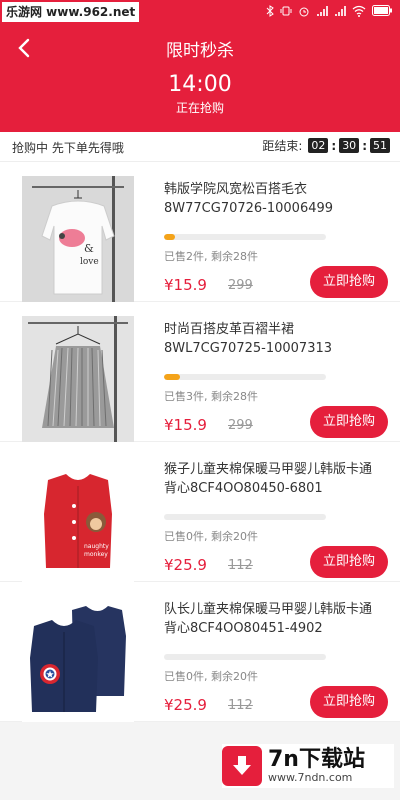 This screenshot has height=800, width=400. What do you see at coordinates (78, 239) in the screenshot?
I see `white-sweater-image: & love` at bounding box center [78, 239].